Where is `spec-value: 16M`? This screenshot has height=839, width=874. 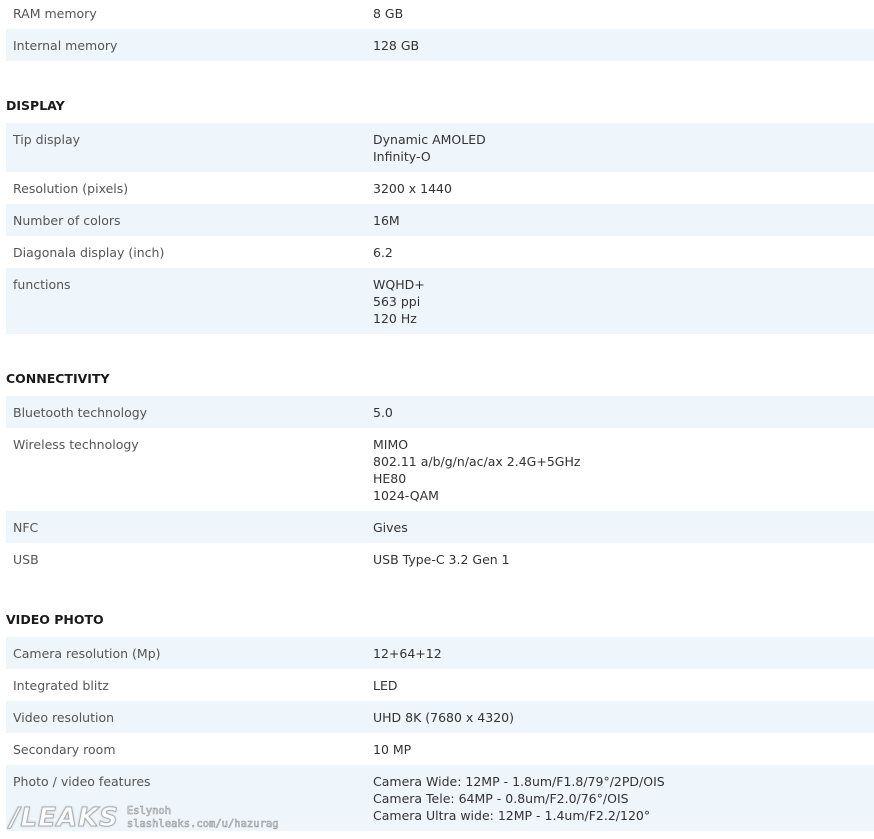
spec-value: 16M is located at coordinates (386, 220).